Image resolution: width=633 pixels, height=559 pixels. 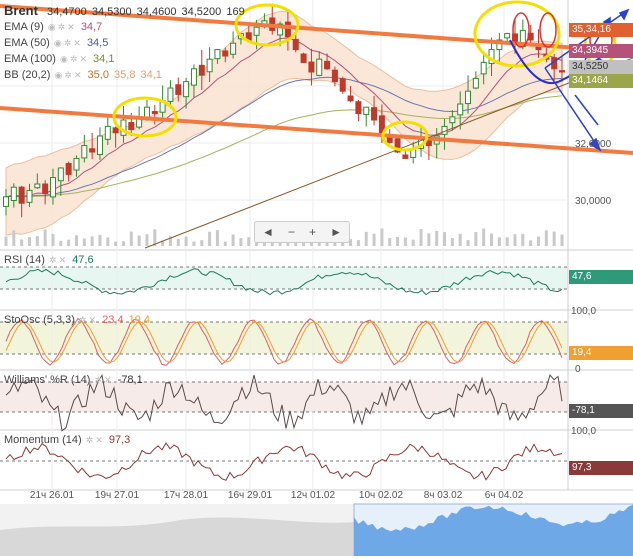 I want to click on price-tag-ema100: 34,1464, so click(x=601, y=81).